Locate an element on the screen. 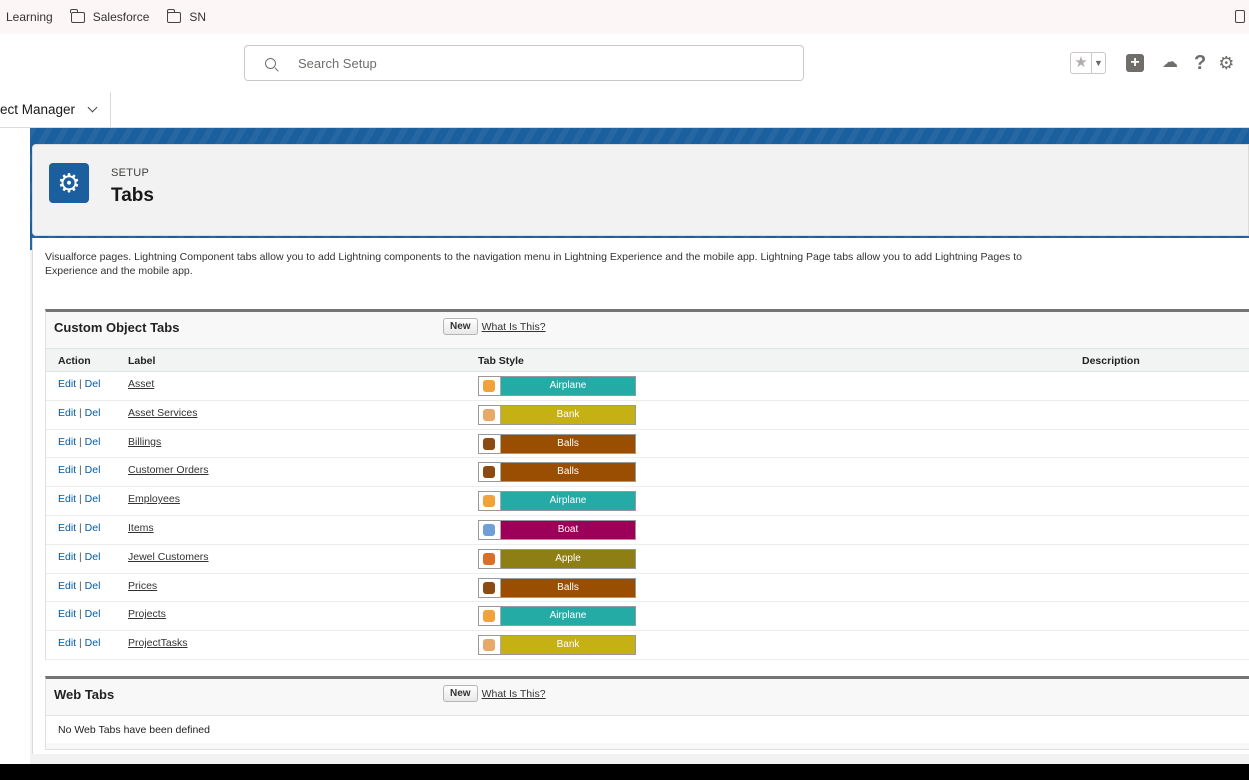  tab-style-swatch: Apple is located at coordinates (557, 558).